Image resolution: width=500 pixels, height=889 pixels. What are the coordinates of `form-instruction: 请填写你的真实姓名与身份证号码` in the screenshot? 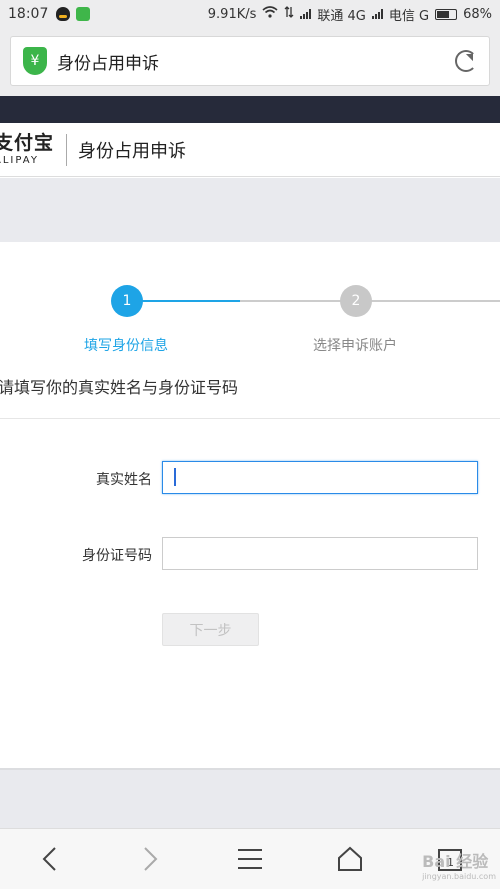 It's located at (119, 387).